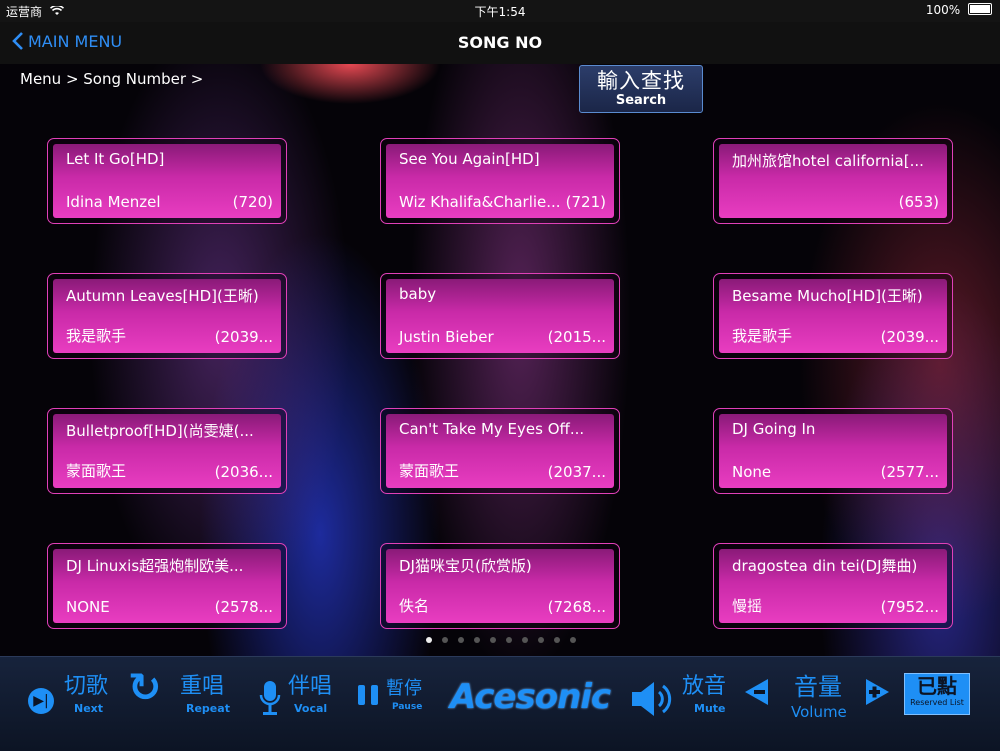 This screenshot has width=1000, height=751. I want to click on page-indicator, so click(506, 635).